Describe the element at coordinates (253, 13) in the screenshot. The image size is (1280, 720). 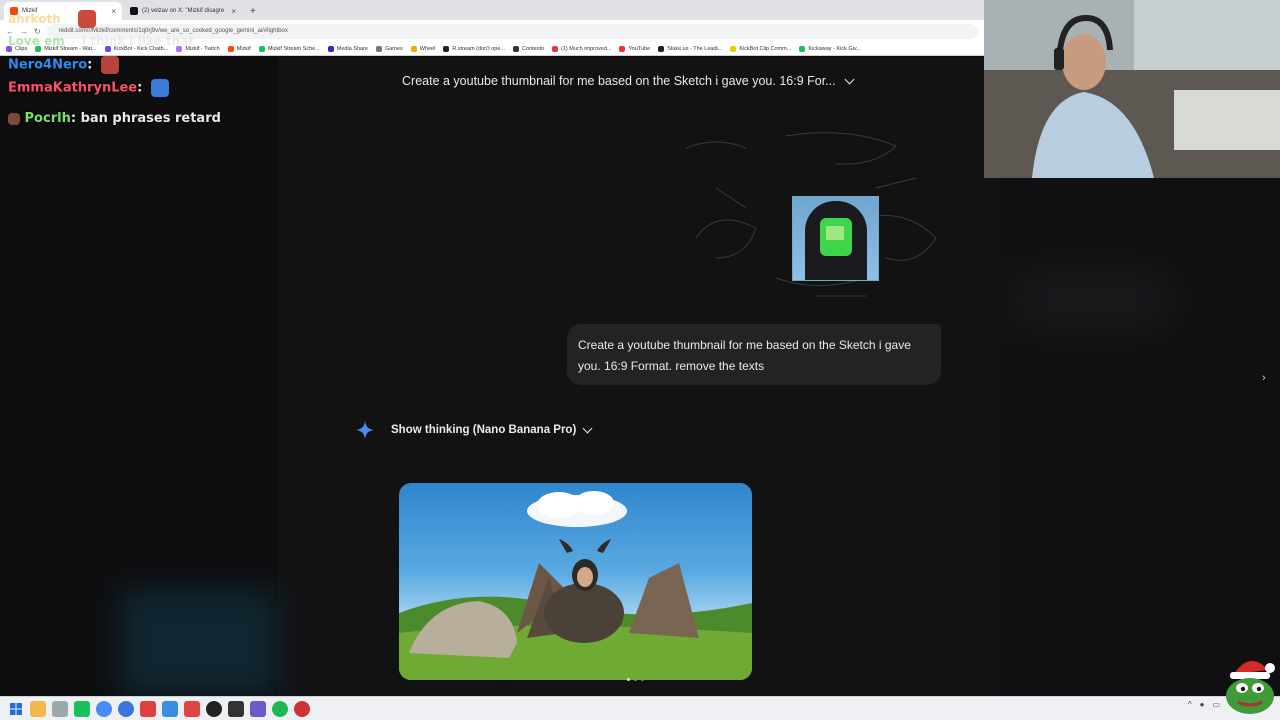
I see `new-tab-button: +` at that location.